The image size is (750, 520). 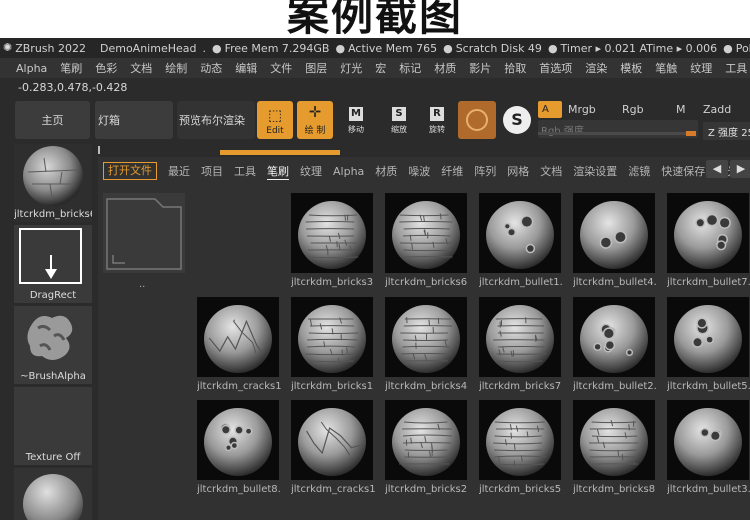 I want to click on rotate-button: R 旋转, so click(x=437, y=120).